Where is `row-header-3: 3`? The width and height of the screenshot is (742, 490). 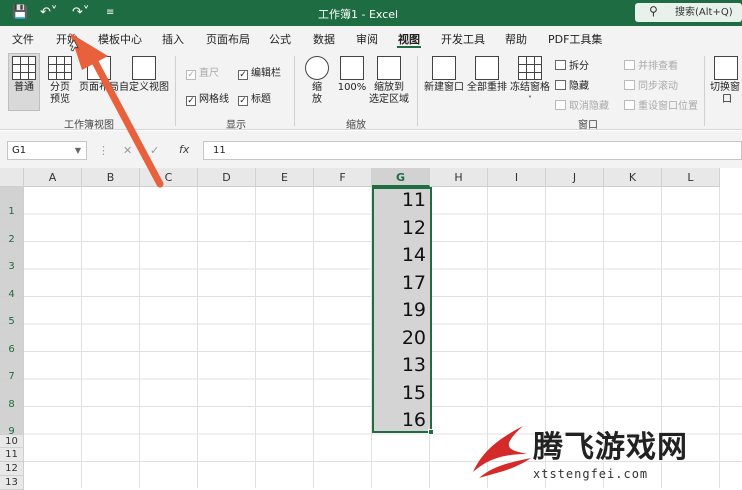
row-header-3: 3 is located at coordinates (12, 257).